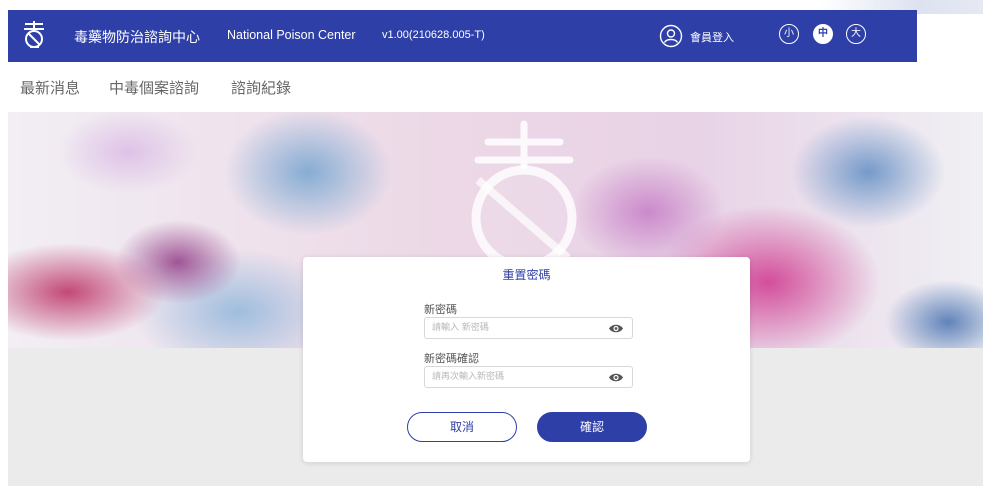 This screenshot has height=486, width=983. What do you see at coordinates (524, 195) in the screenshot?
I see `npc-emblem-icon` at bounding box center [524, 195].